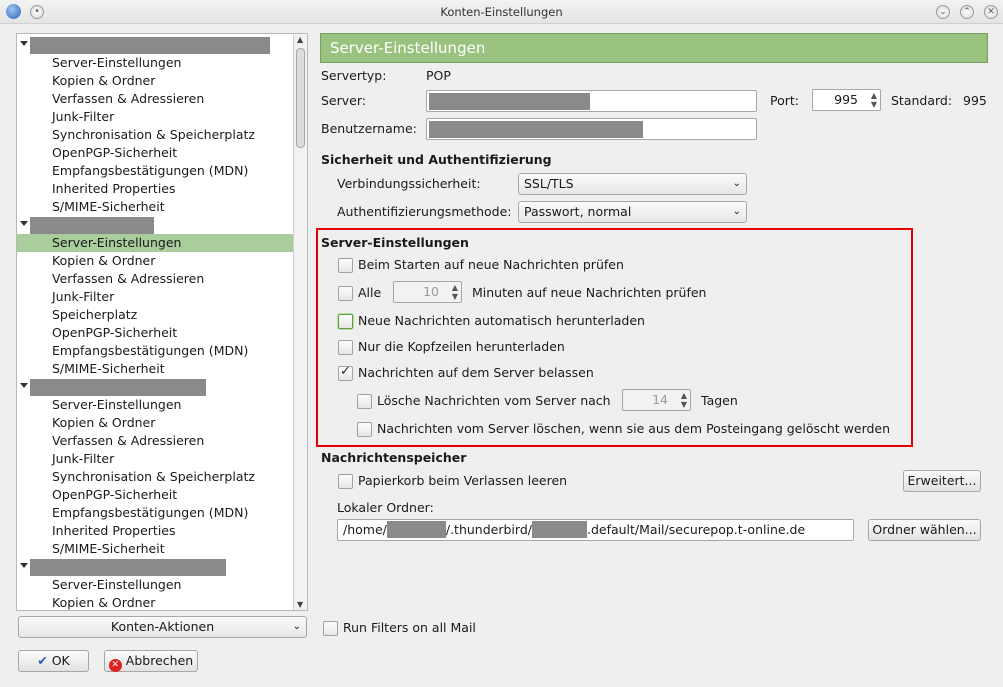 The image size is (1003, 687). Describe the element at coordinates (330, 628) in the screenshot. I see `run-filters-checkbox` at that location.